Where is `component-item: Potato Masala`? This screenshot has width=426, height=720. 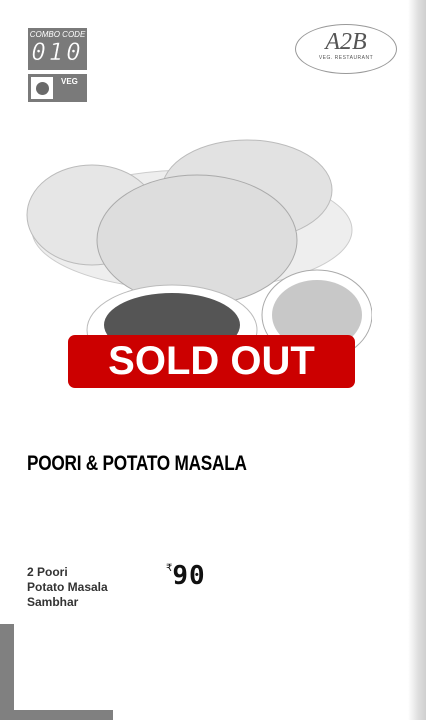 component-item: Potato Masala is located at coordinates (67, 587).